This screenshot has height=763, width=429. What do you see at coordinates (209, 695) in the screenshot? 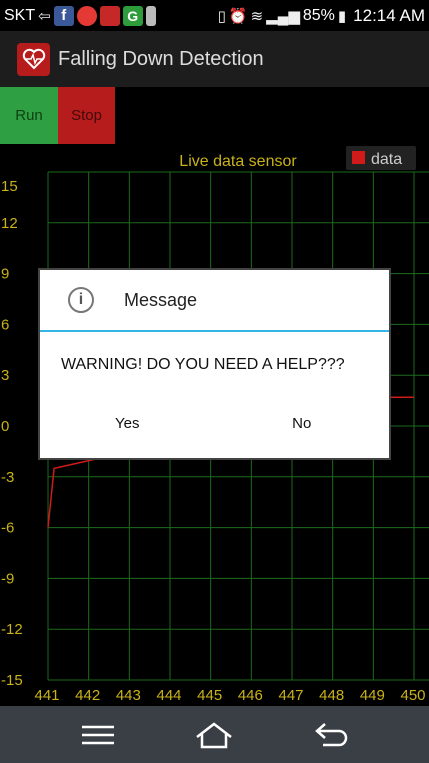
I see `x-tick-label: 445` at bounding box center [209, 695].